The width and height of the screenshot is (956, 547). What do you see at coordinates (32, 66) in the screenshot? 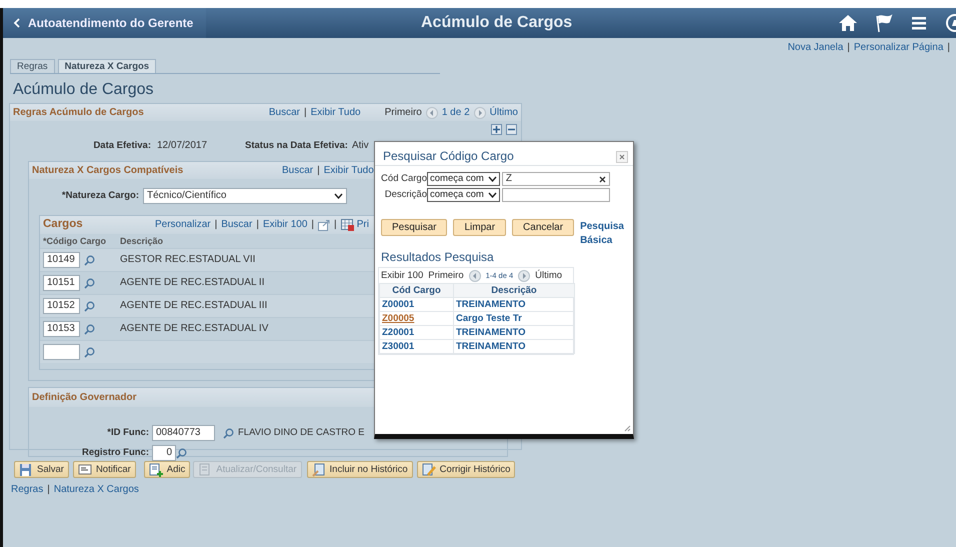
I see `tab: Regras` at bounding box center [32, 66].